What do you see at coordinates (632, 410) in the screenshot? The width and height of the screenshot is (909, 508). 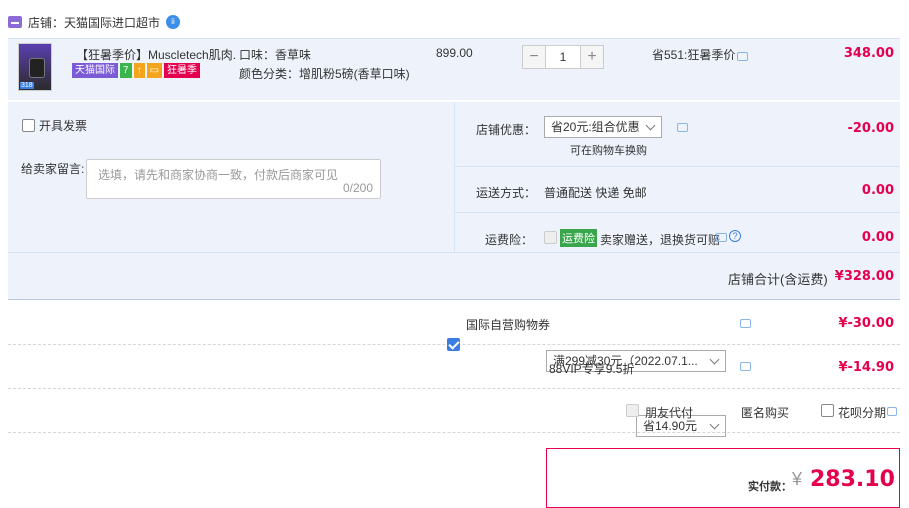 I see `friend-pay-checkbox` at bounding box center [632, 410].